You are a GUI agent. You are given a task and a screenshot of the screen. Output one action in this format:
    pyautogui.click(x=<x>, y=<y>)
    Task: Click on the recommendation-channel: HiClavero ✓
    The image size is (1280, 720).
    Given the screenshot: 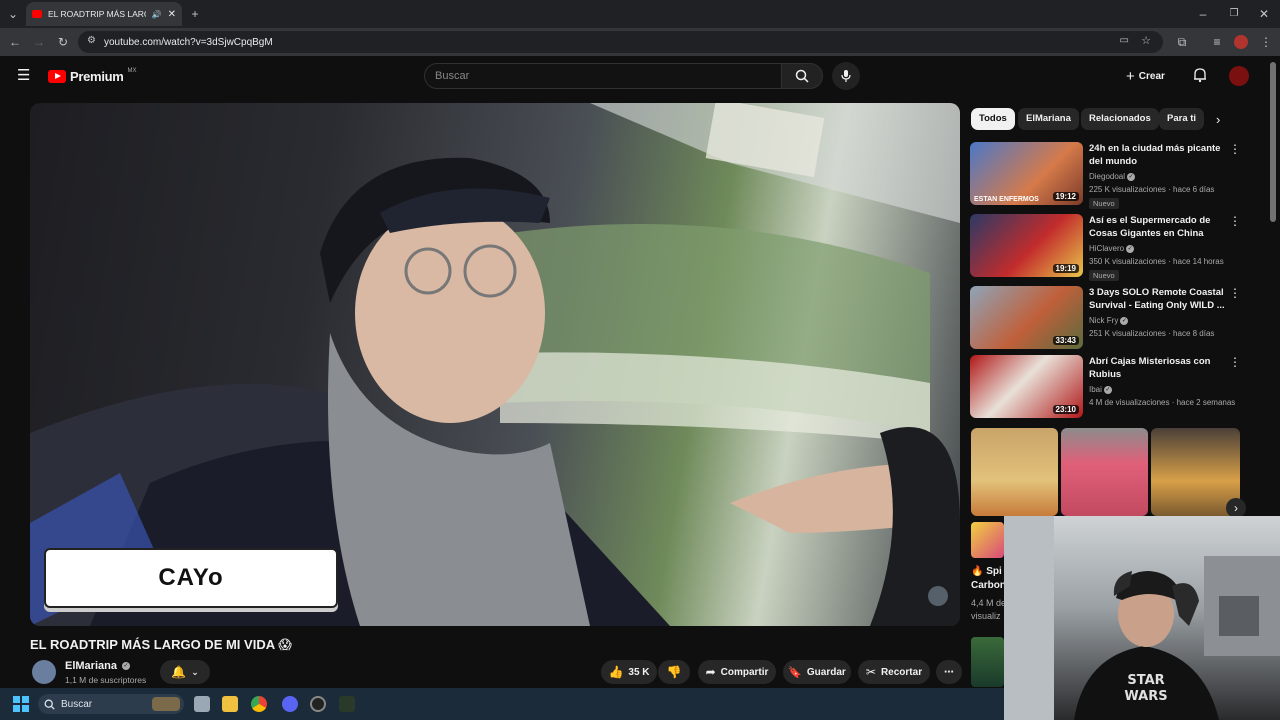 What is the action you would take?
    pyautogui.click(x=1112, y=248)
    